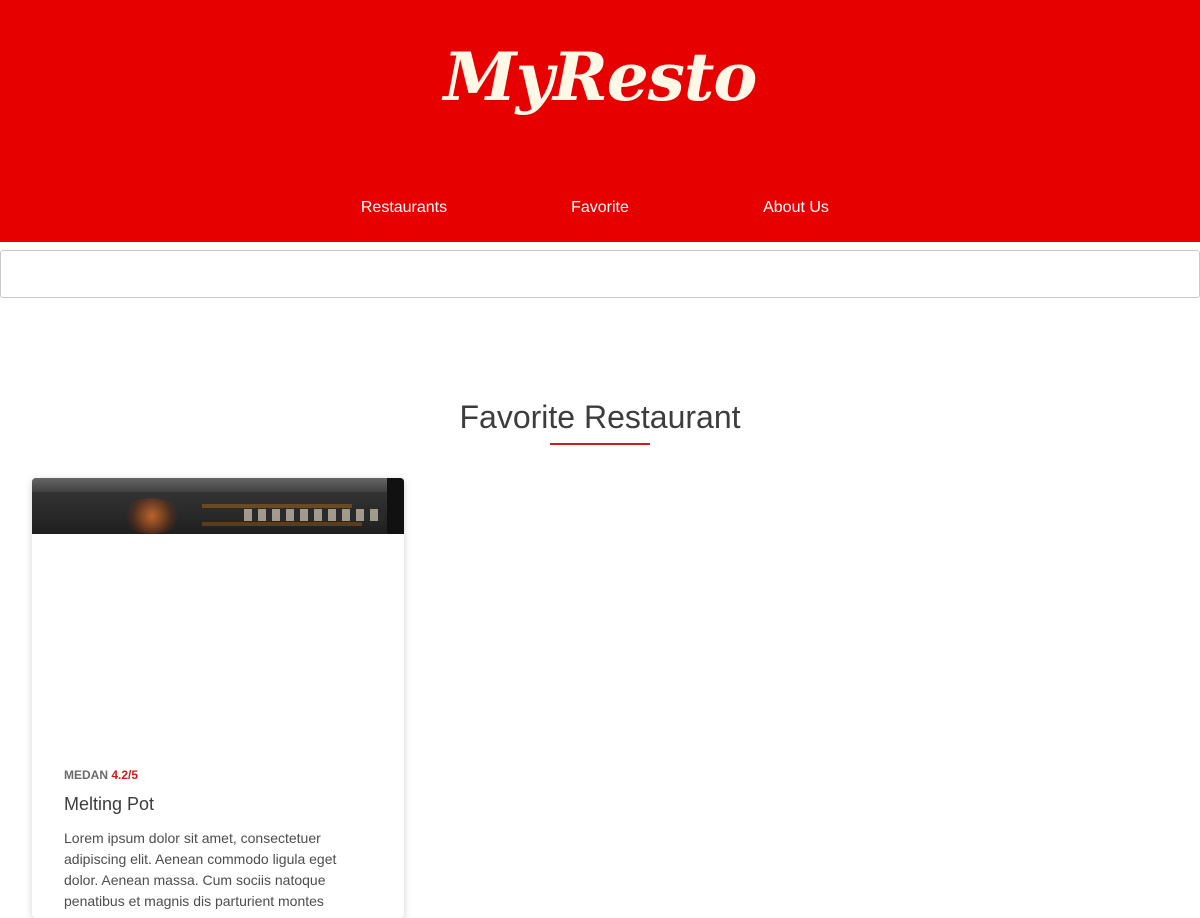 This screenshot has width=1200, height=918. Describe the element at coordinates (314, 515) in the screenshot. I see `image-detail-jars` at that location.